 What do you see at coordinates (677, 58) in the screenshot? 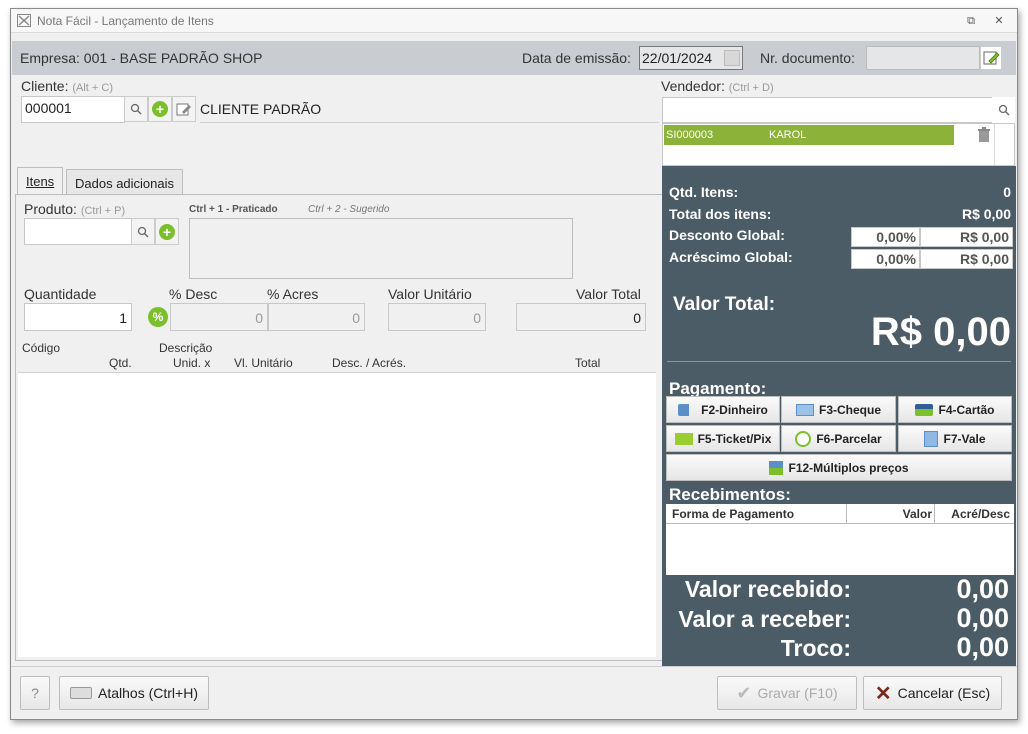
I see `data-emissao-value: 22/01/2024` at bounding box center [677, 58].